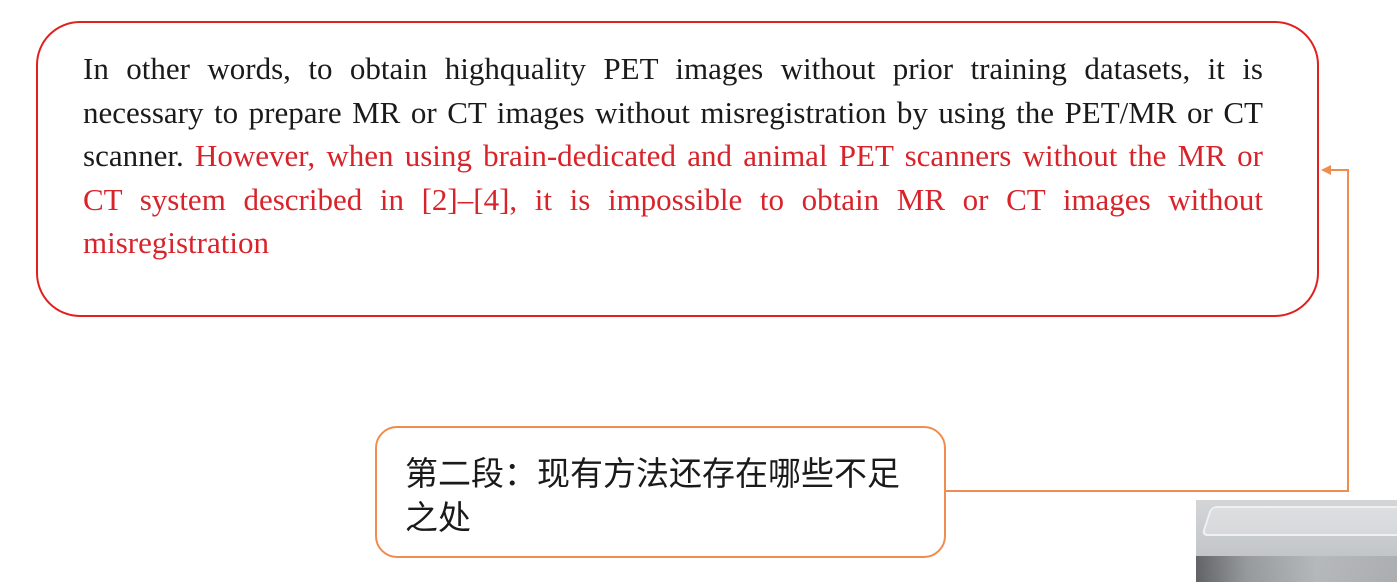 The image size is (1397, 582). What do you see at coordinates (1299, 521) in the screenshot?
I see `thumbnail-shelf-shape` at bounding box center [1299, 521].